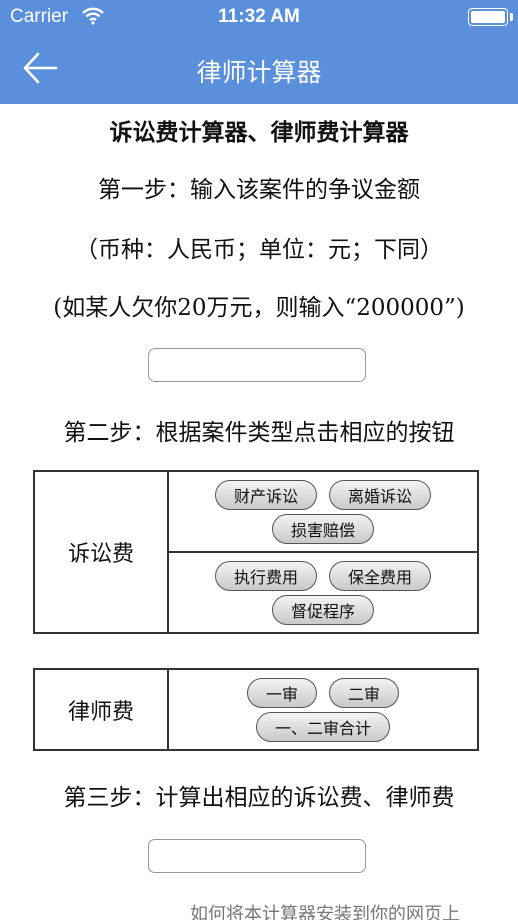 The height and width of the screenshot is (920, 518). What do you see at coordinates (511, 17) in the screenshot?
I see `battery-tip` at bounding box center [511, 17].